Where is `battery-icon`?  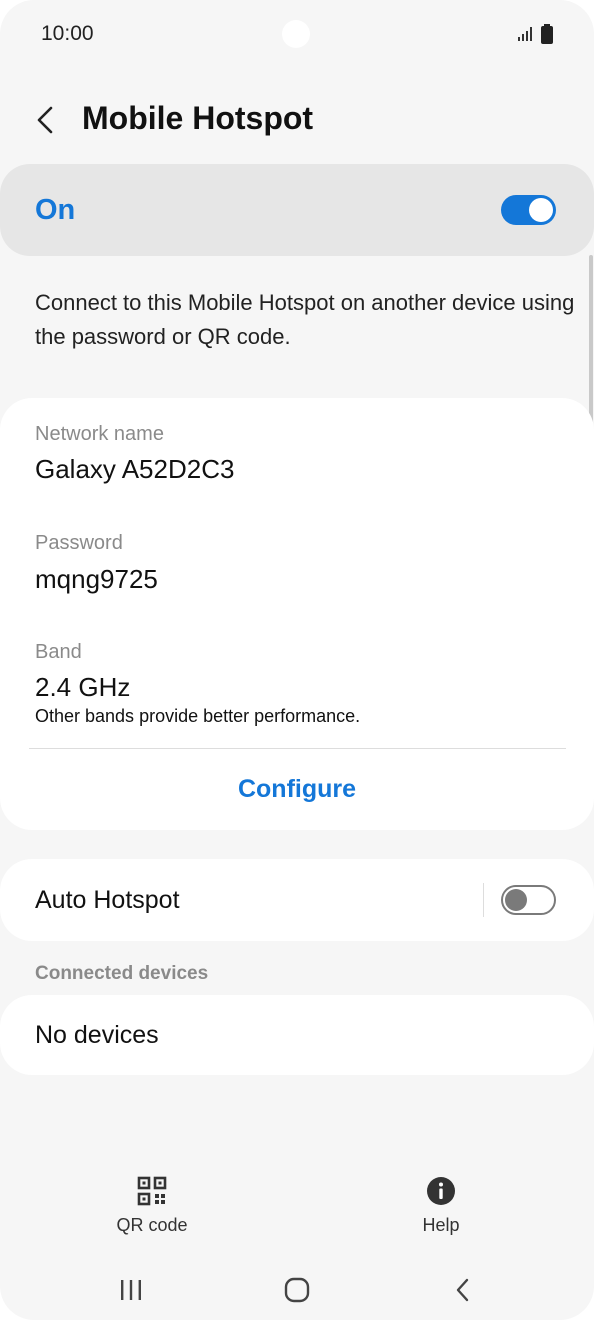 battery-icon is located at coordinates (547, 34).